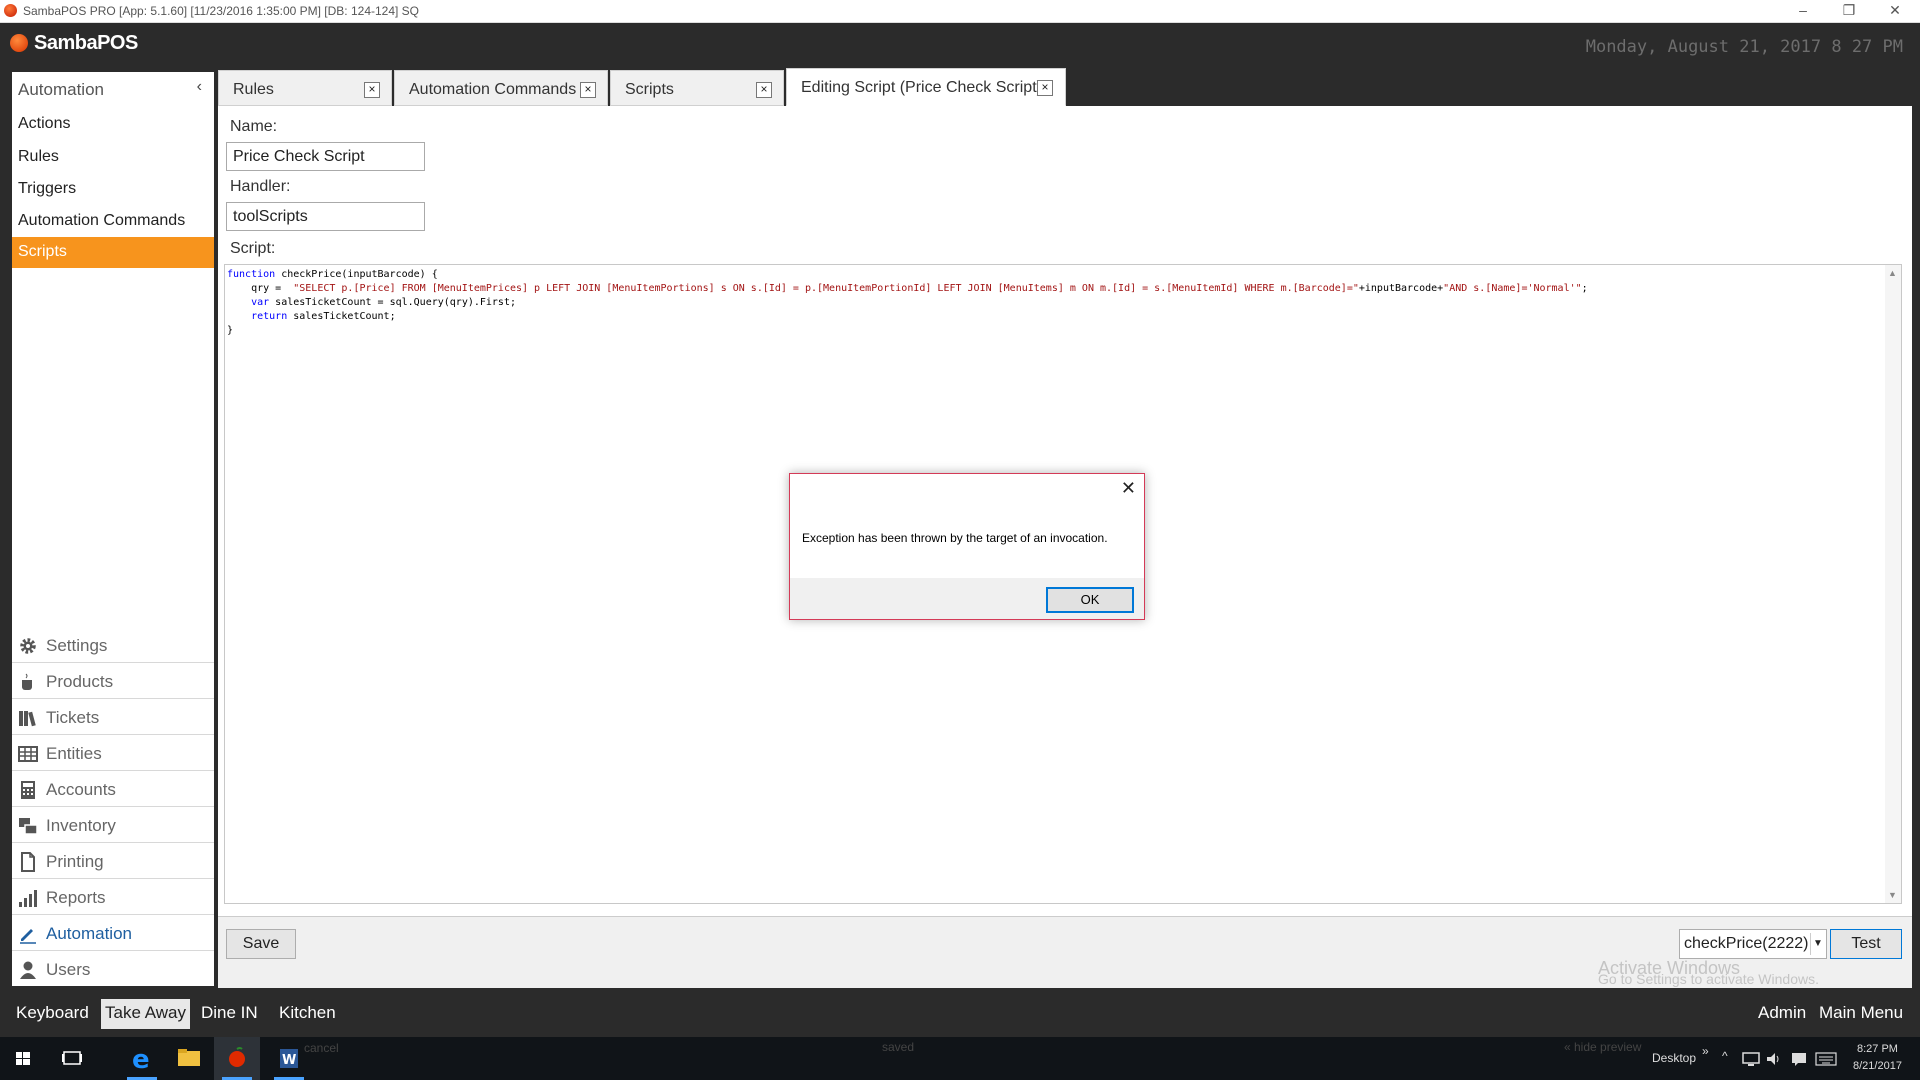 Image resolution: width=1920 pixels, height=1080 pixels. I want to click on admin-button: Admin, so click(1782, 1014).